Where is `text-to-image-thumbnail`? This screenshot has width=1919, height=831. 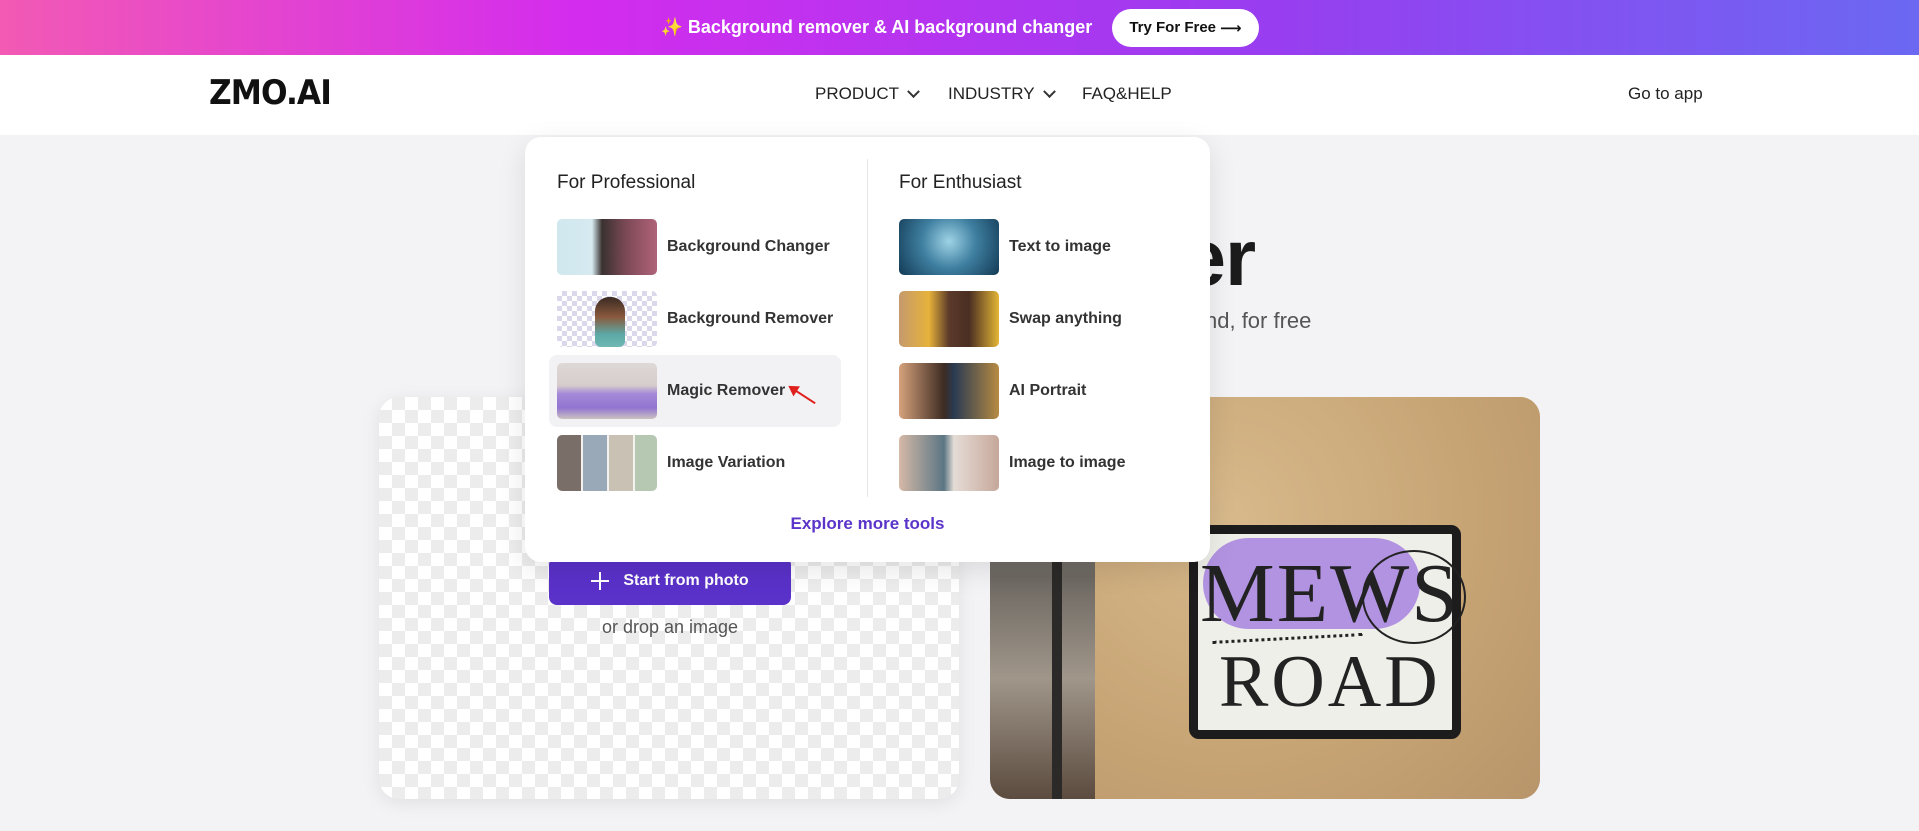
text-to-image-thumbnail is located at coordinates (949, 247).